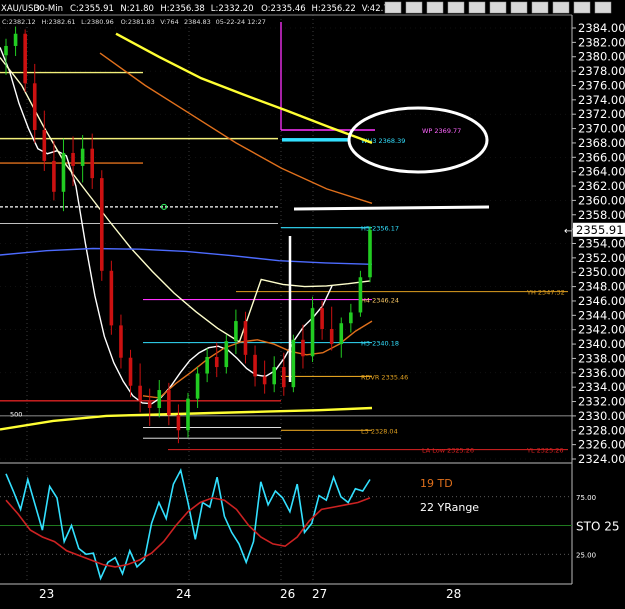 The width and height of the screenshot is (625, 609). I want to click on price-tick-label: 2368.00, so click(601, 143).